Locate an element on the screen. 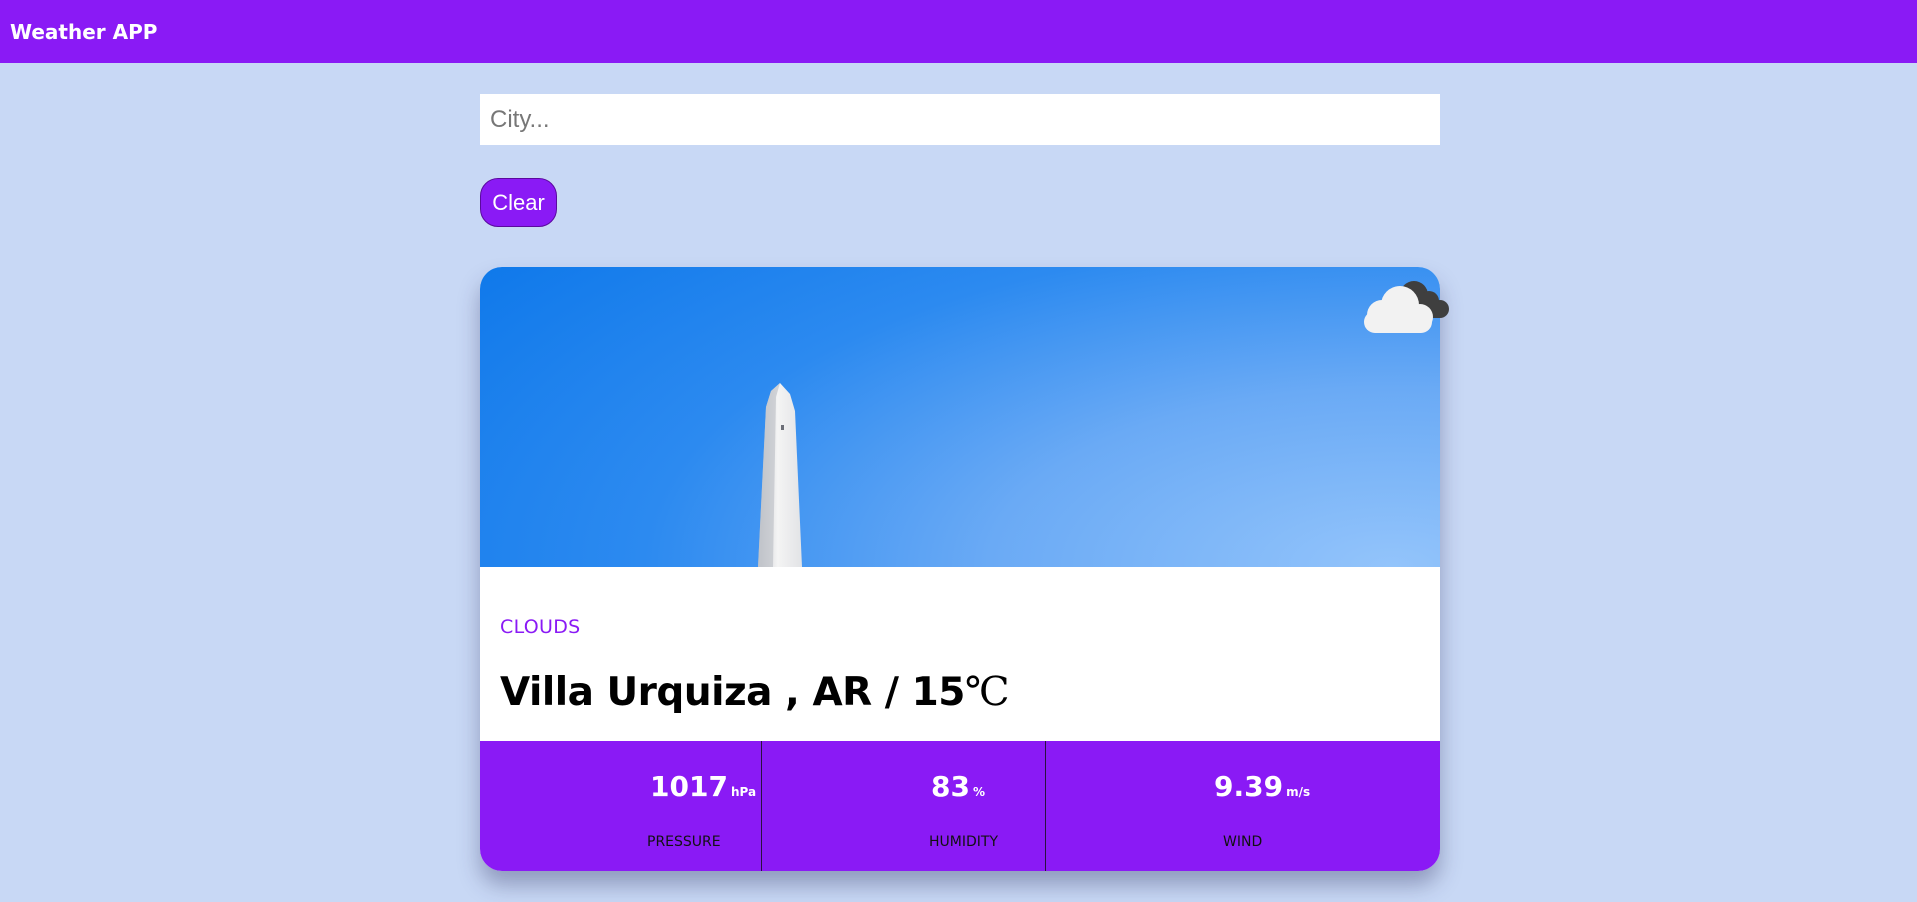 Image resolution: width=1917 pixels, height=902 pixels. city-name: Villa Urquiza is located at coordinates (636, 692).